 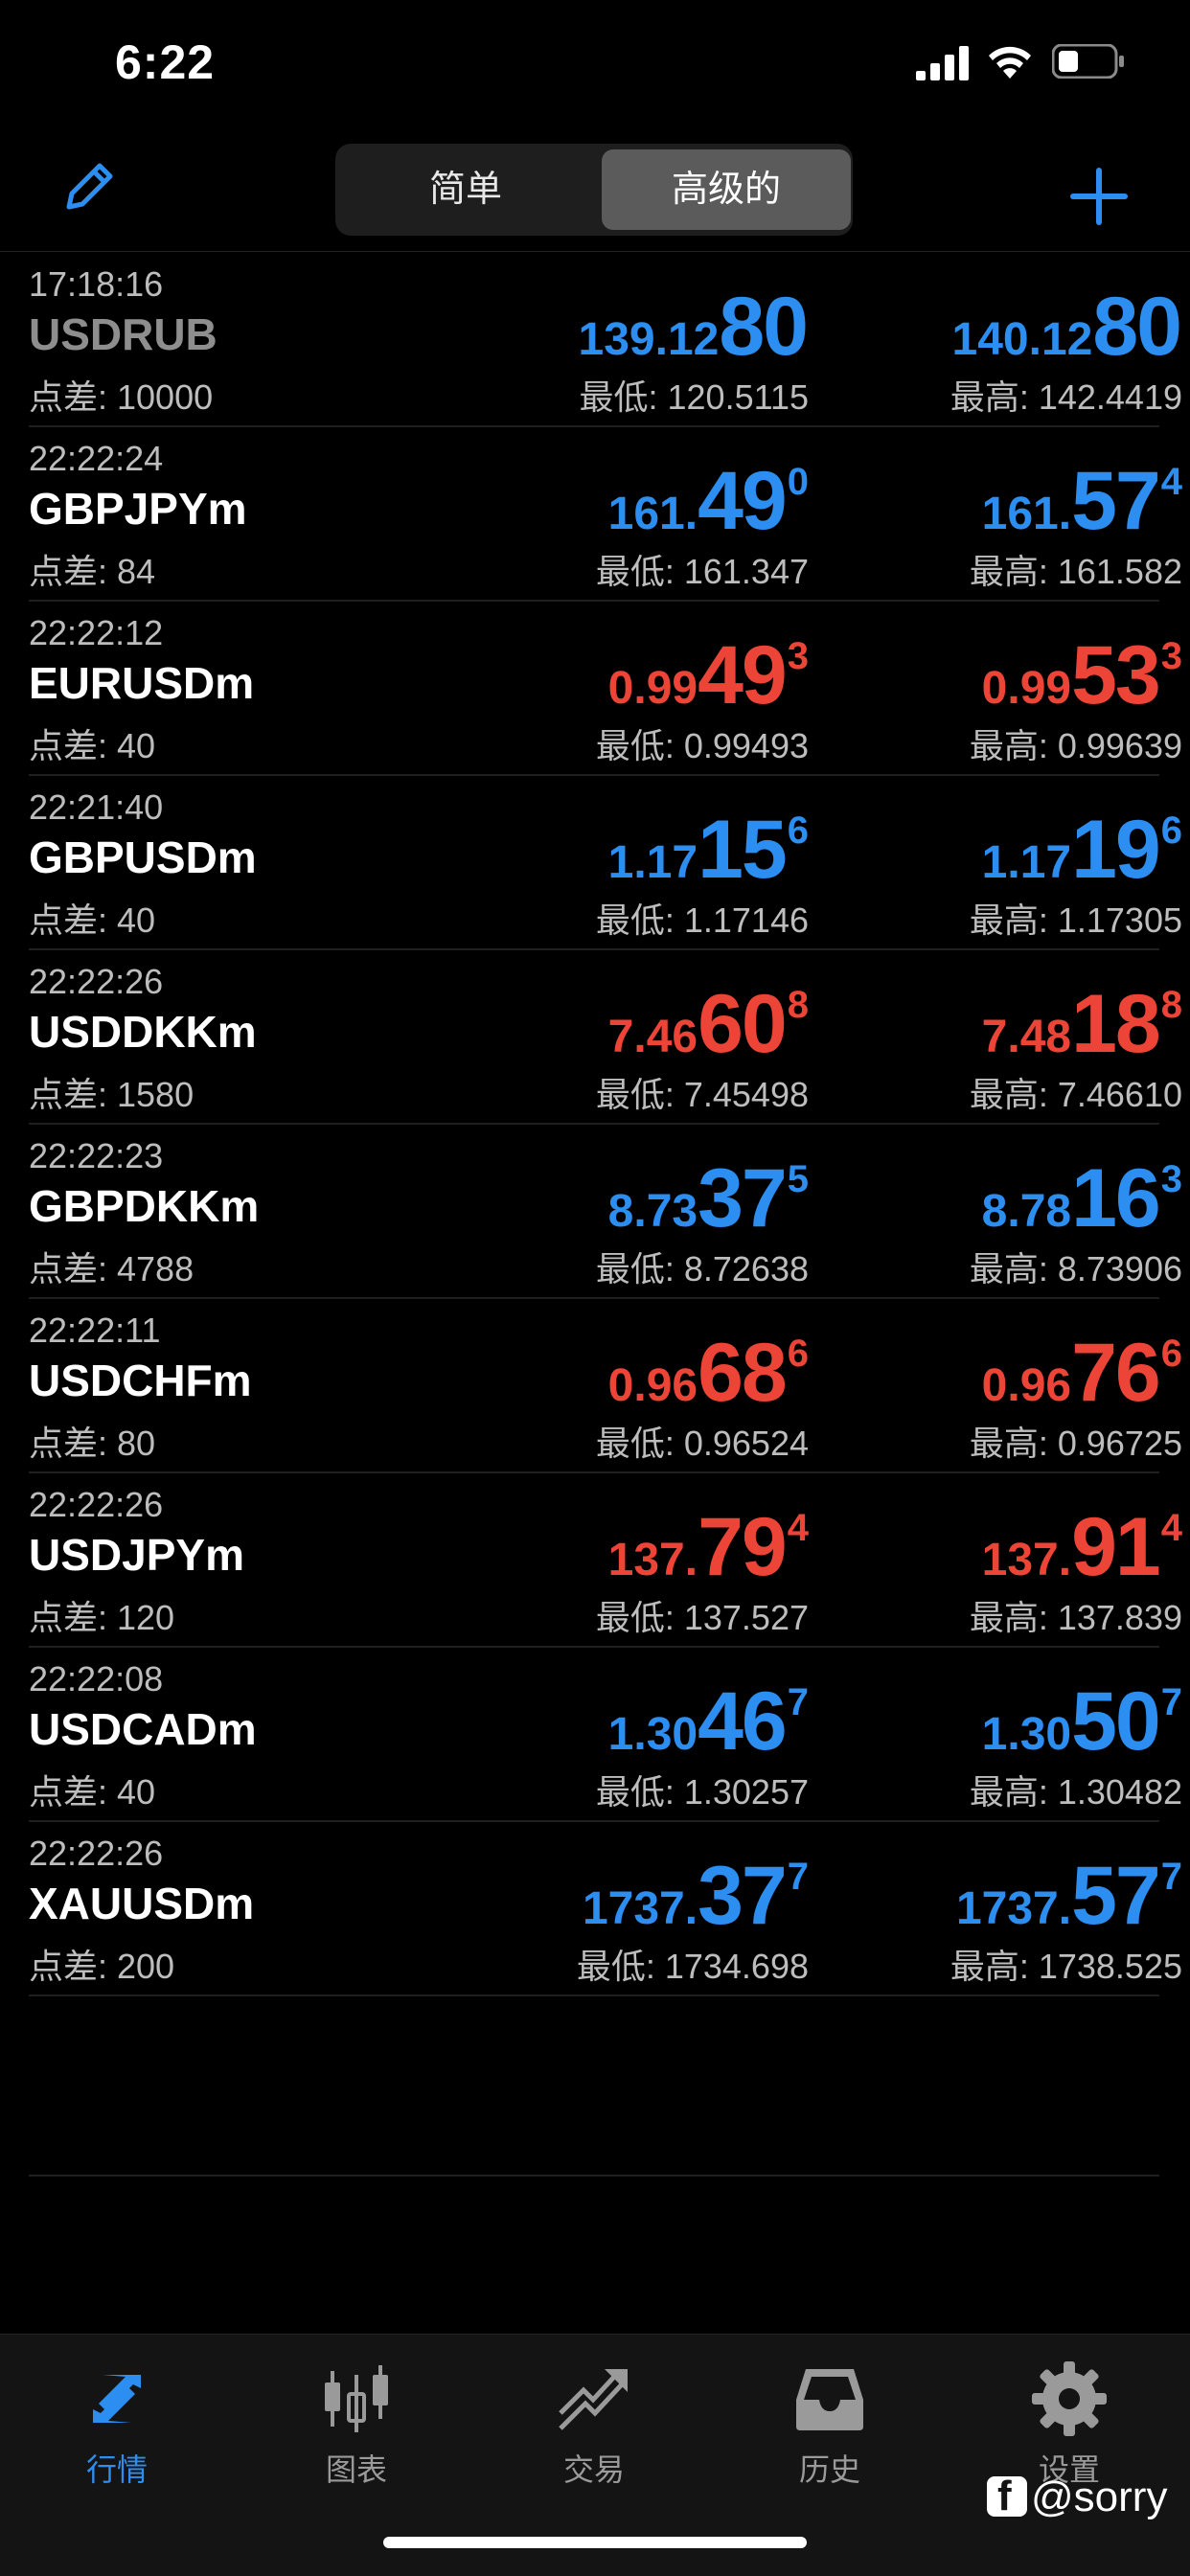 What do you see at coordinates (743, 1373) in the screenshot?
I see `bid-price-pips: 68` at bounding box center [743, 1373].